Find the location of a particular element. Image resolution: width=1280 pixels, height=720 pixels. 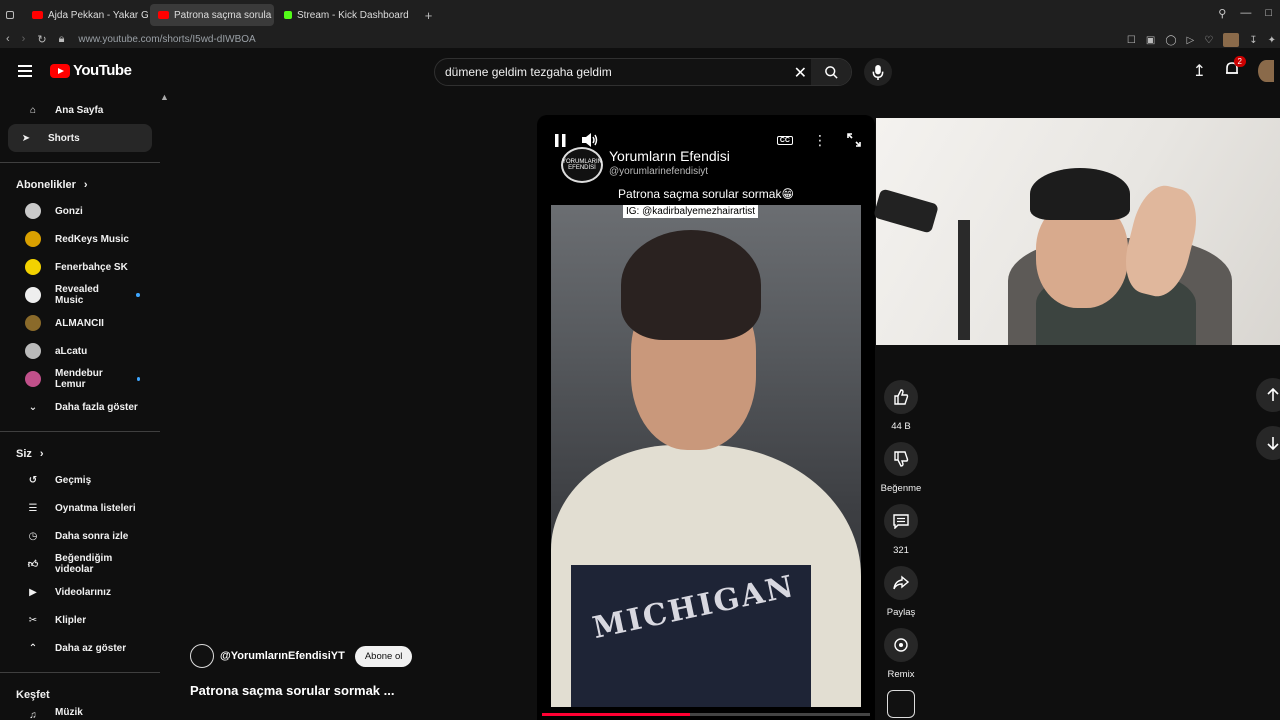

voice-search-button is located at coordinates (878, 72).